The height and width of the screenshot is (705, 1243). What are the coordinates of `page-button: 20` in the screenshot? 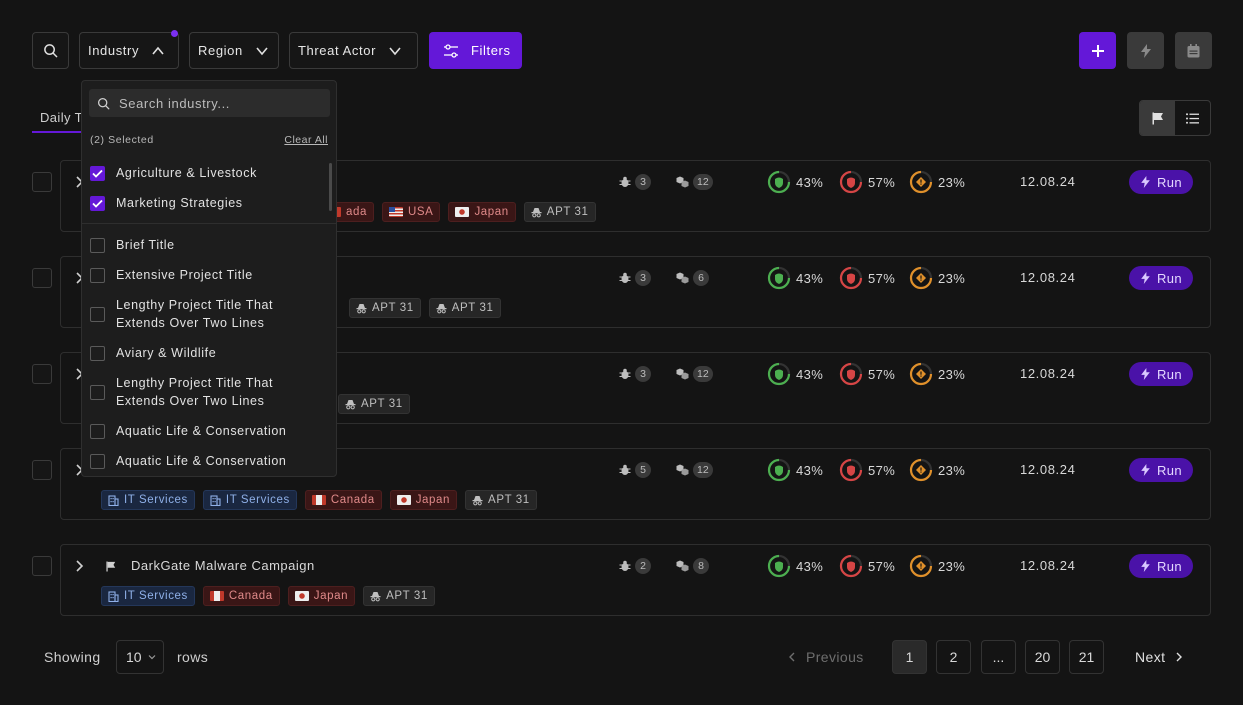 It's located at (1042, 657).